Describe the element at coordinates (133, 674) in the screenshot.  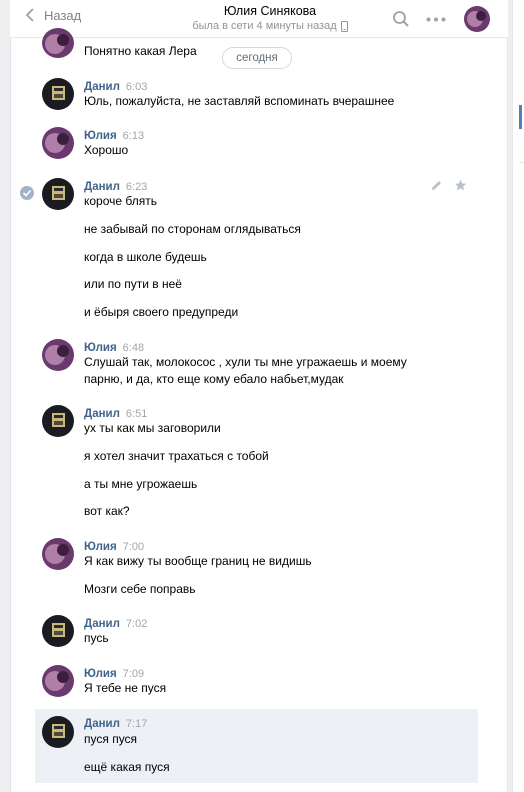
I see `message-time: 7:09` at that location.